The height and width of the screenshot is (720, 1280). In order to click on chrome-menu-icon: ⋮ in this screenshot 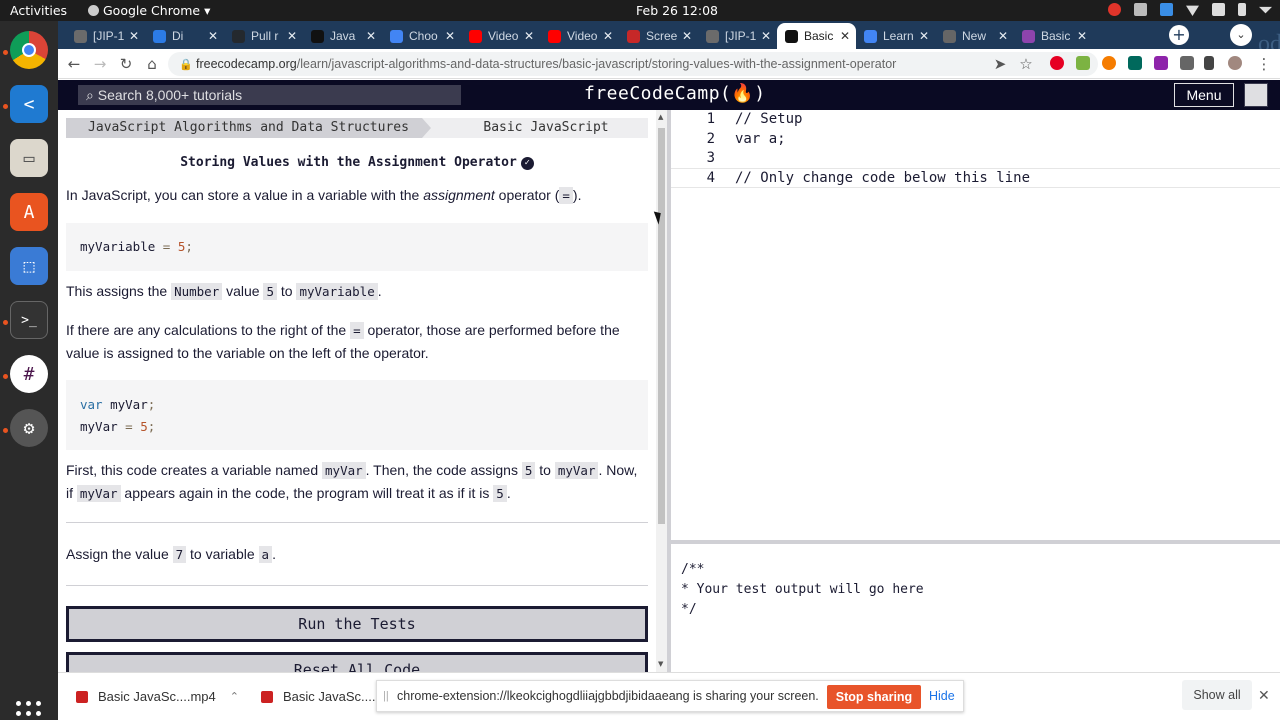, I will do `click(1264, 64)`.